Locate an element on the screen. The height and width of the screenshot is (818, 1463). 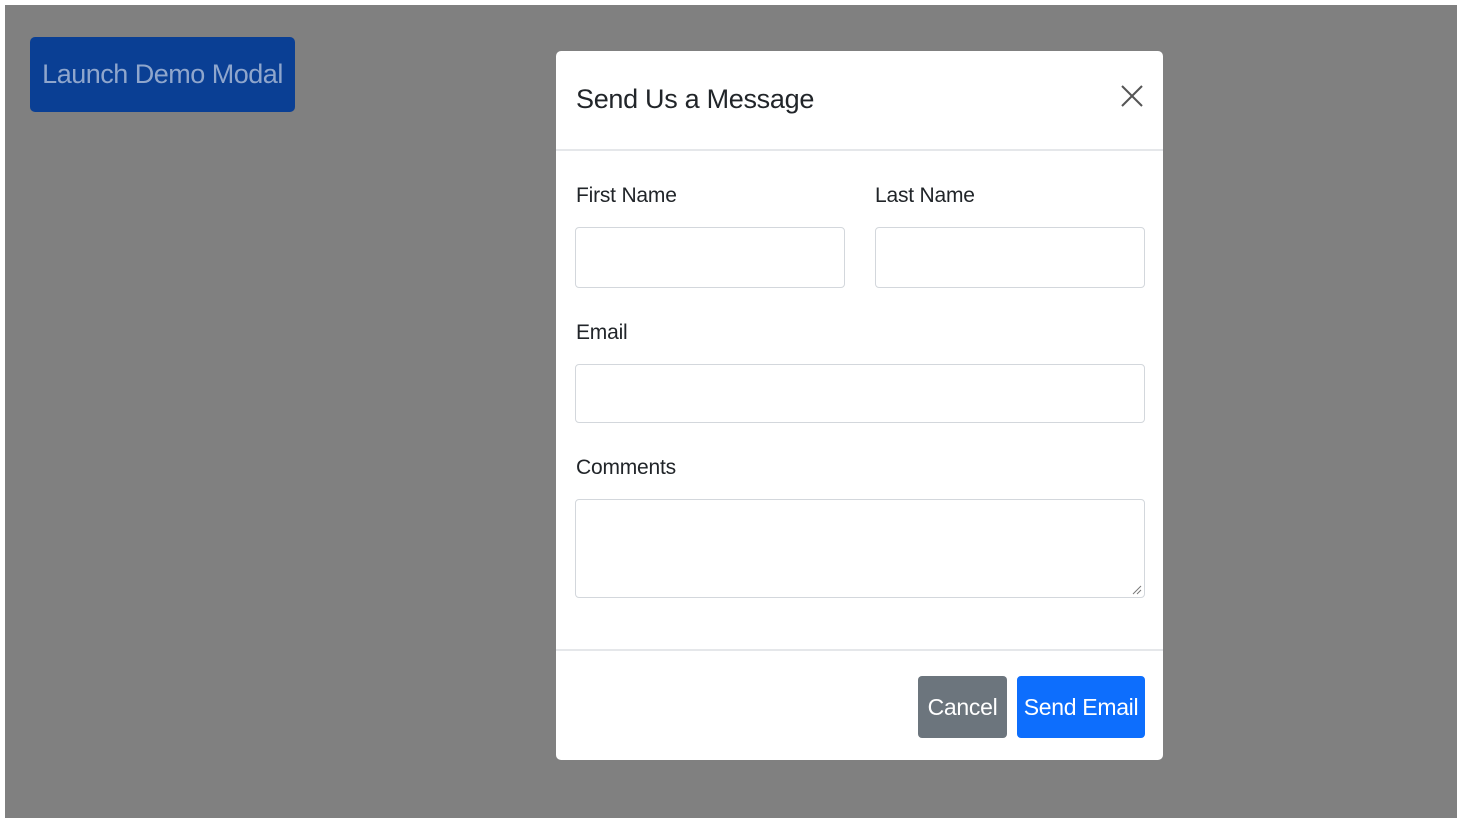
comments-textarea is located at coordinates (860, 548).